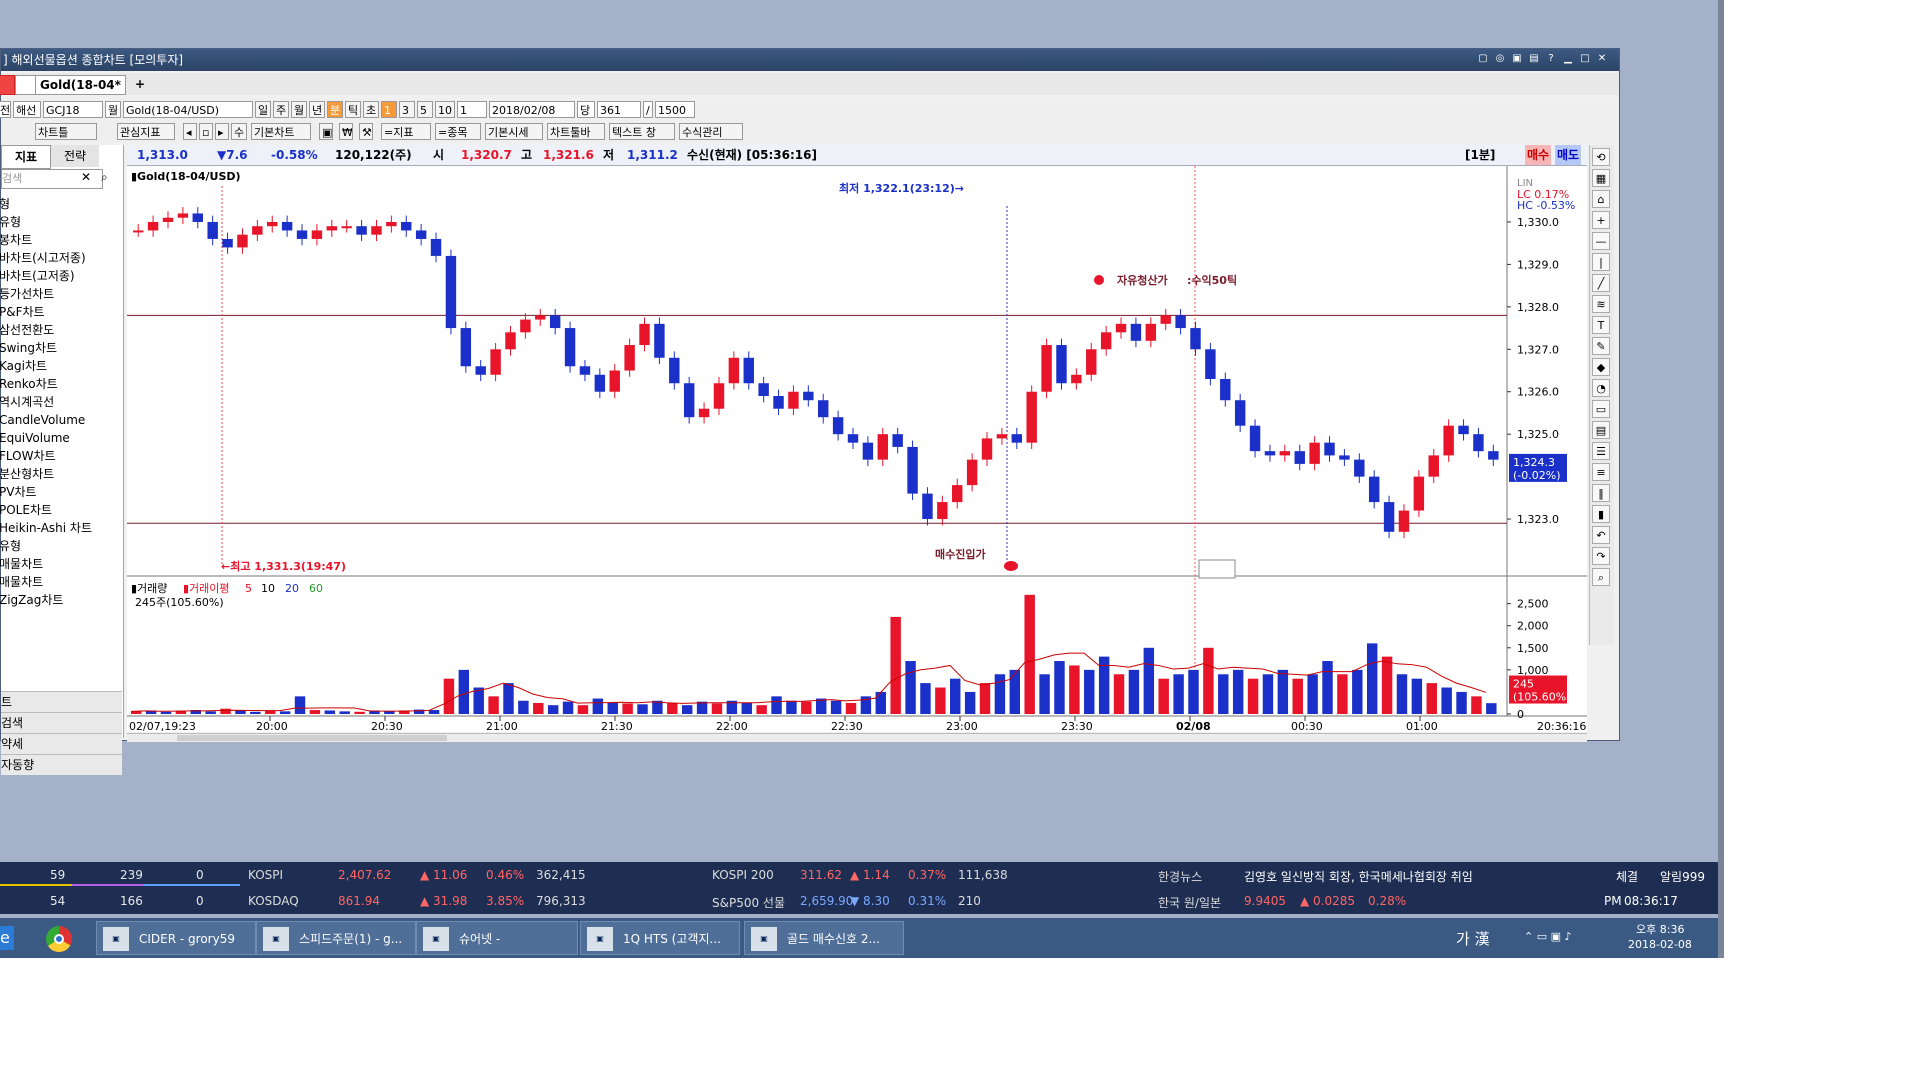 This screenshot has height=1080, width=1920. I want to click on scroll-thumb, so click(312, 738).